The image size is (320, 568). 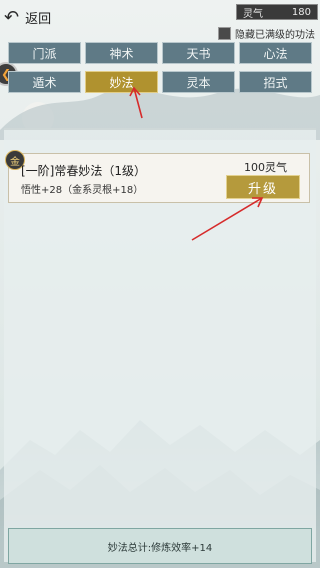 I want to click on tab-label: 灵本, so click(x=198, y=82).